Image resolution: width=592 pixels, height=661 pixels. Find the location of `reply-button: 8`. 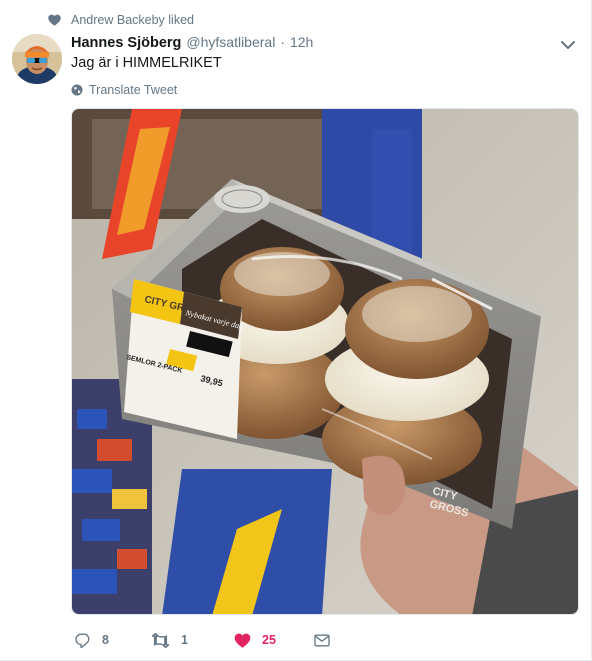

reply-button: 8 is located at coordinates (92, 640).